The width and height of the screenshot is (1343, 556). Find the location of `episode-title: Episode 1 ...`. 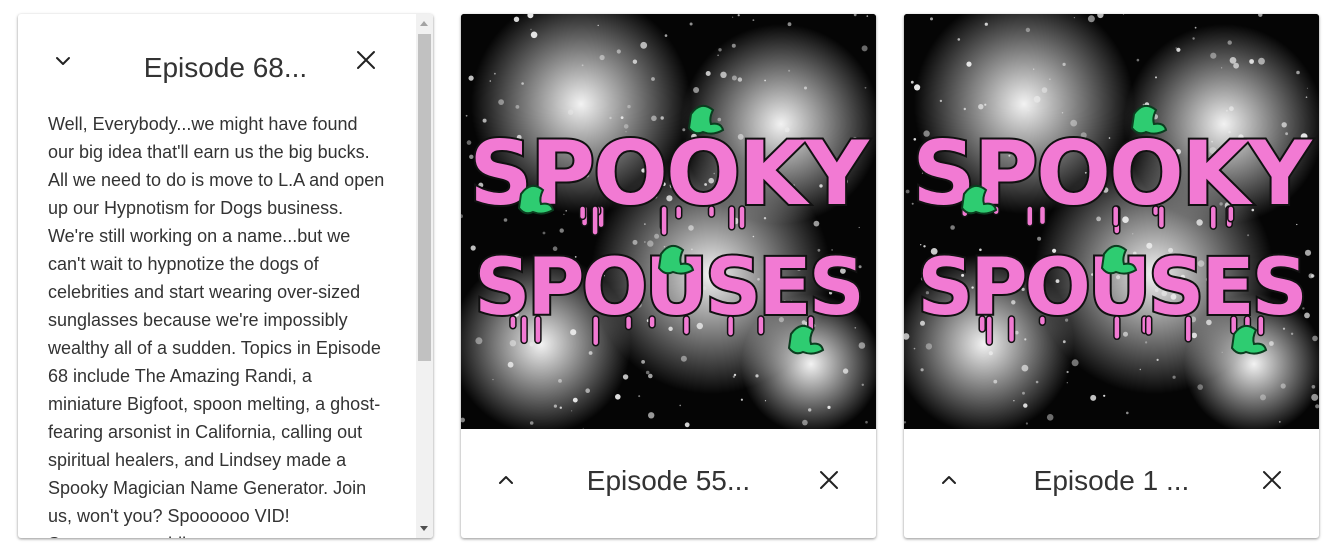

episode-title: Episode 1 ... is located at coordinates (1111, 480).